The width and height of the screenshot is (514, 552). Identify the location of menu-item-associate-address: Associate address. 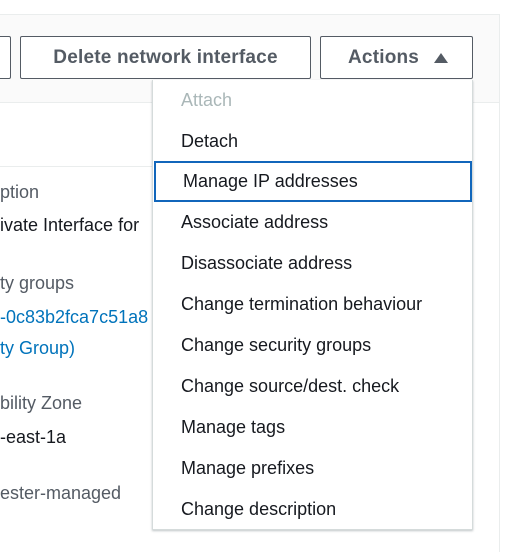
(312, 222).